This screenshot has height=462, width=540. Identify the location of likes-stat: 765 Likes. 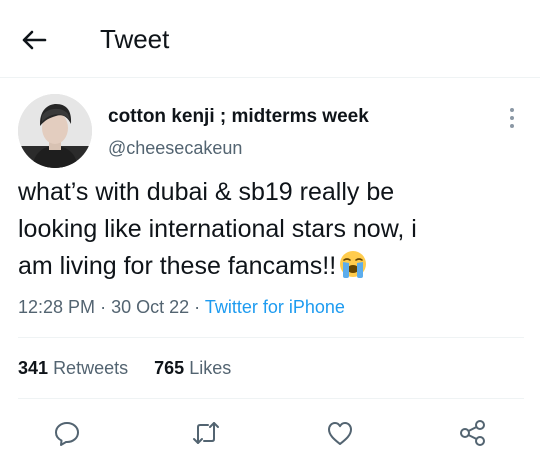
(192, 368).